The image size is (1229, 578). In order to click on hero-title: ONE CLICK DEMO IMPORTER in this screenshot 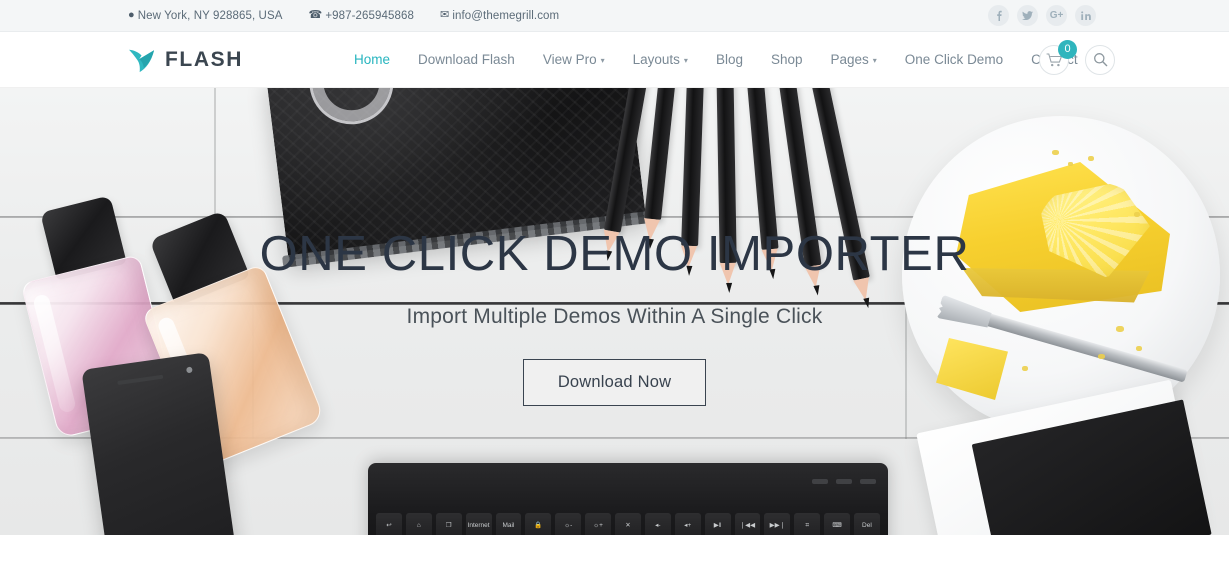, I will do `click(614, 254)`.